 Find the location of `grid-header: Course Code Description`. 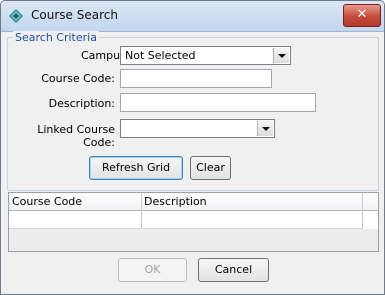

grid-header: Course Code Description is located at coordinates (193, 202).